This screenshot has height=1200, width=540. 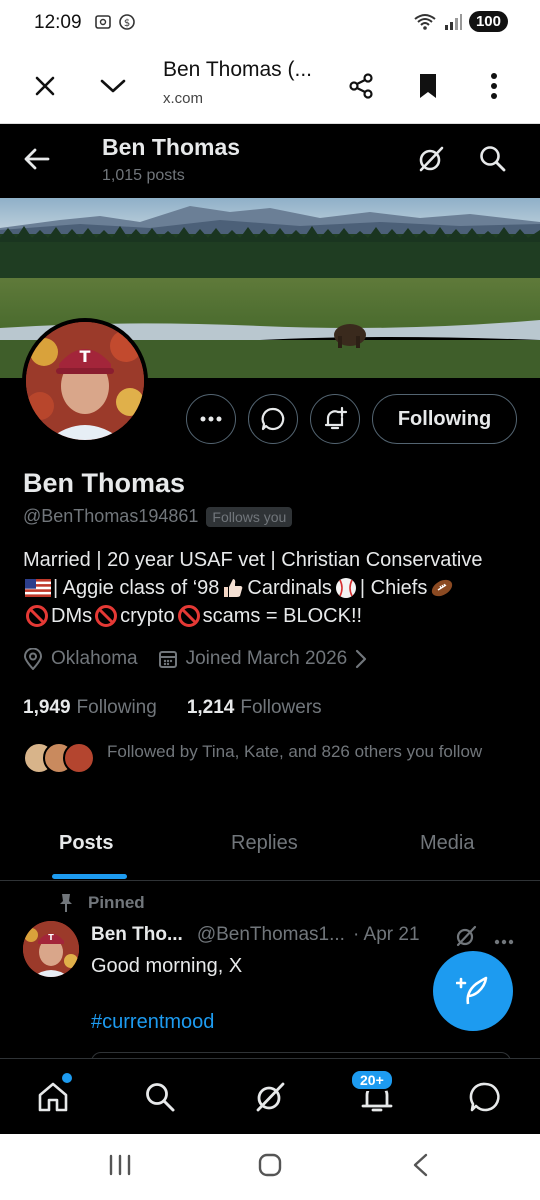 I want to click on tab-replies: Replies, so click(x=264, y=843).